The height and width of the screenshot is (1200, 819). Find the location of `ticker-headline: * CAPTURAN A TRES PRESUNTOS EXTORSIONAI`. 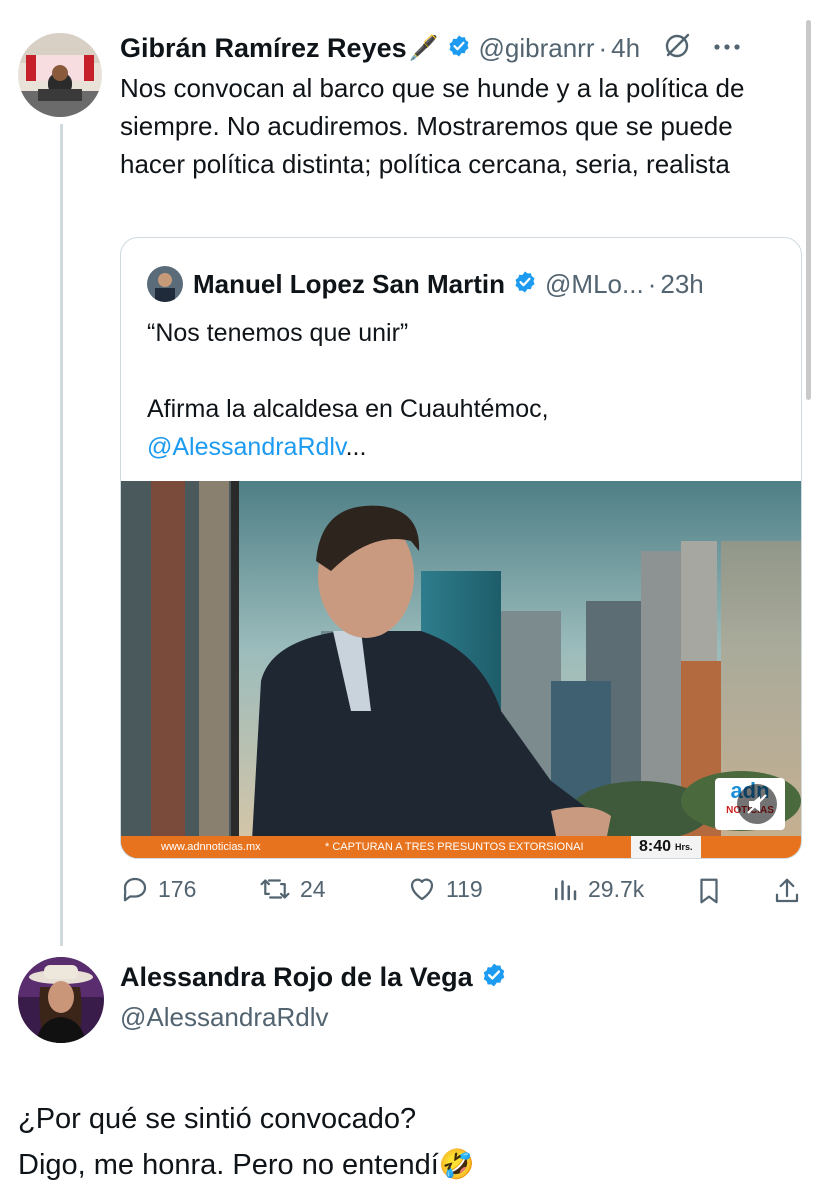

ticker-headline: * CAPTURAN A TRES PRESUNTOS EXTORSIONAI is located at coordinates (454, 847).